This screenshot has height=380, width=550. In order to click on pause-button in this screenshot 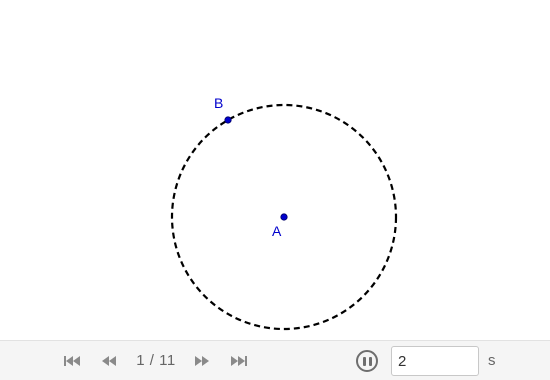, I will do `click(367, 361)`.